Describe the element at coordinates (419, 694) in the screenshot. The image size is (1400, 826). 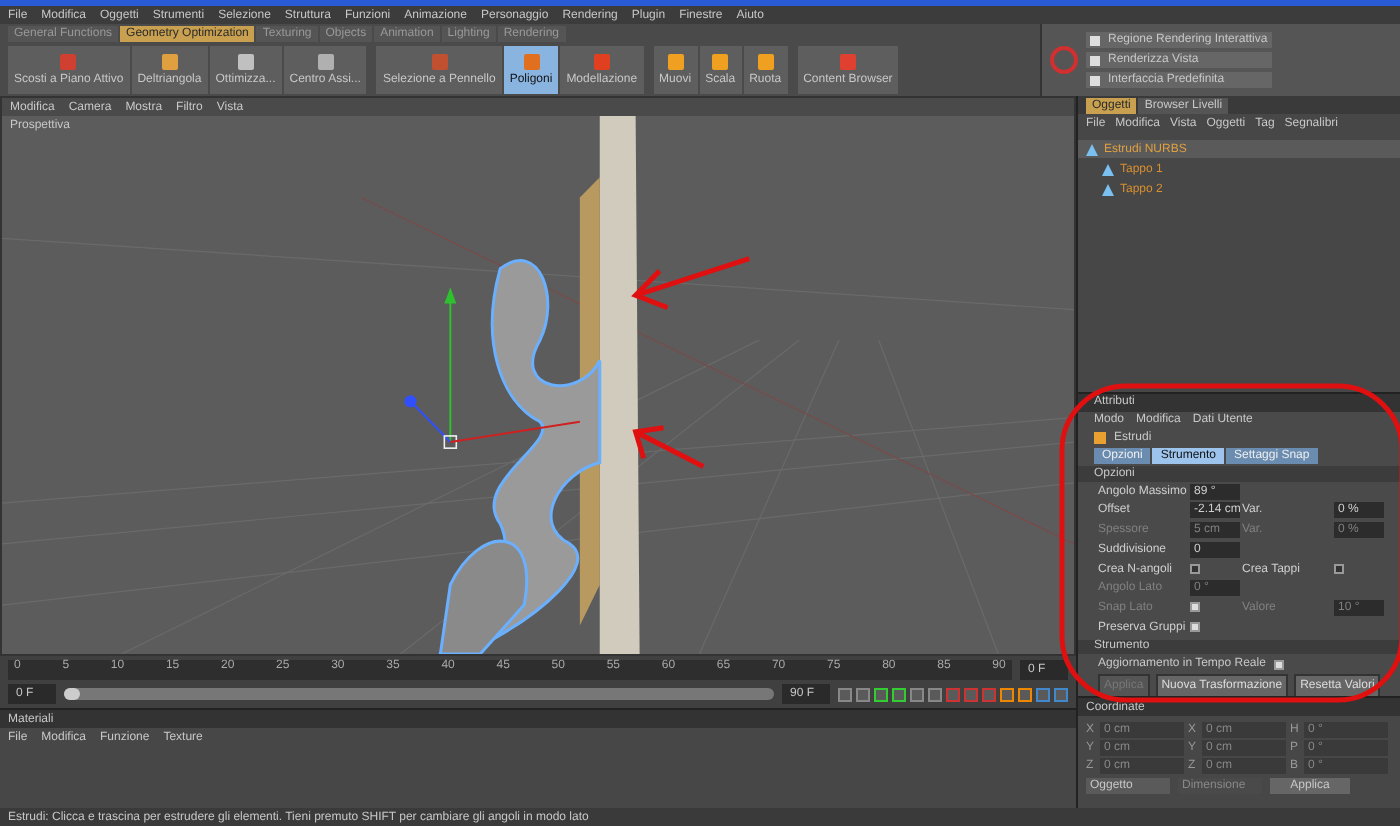
I see `time-slider-track` at that location.